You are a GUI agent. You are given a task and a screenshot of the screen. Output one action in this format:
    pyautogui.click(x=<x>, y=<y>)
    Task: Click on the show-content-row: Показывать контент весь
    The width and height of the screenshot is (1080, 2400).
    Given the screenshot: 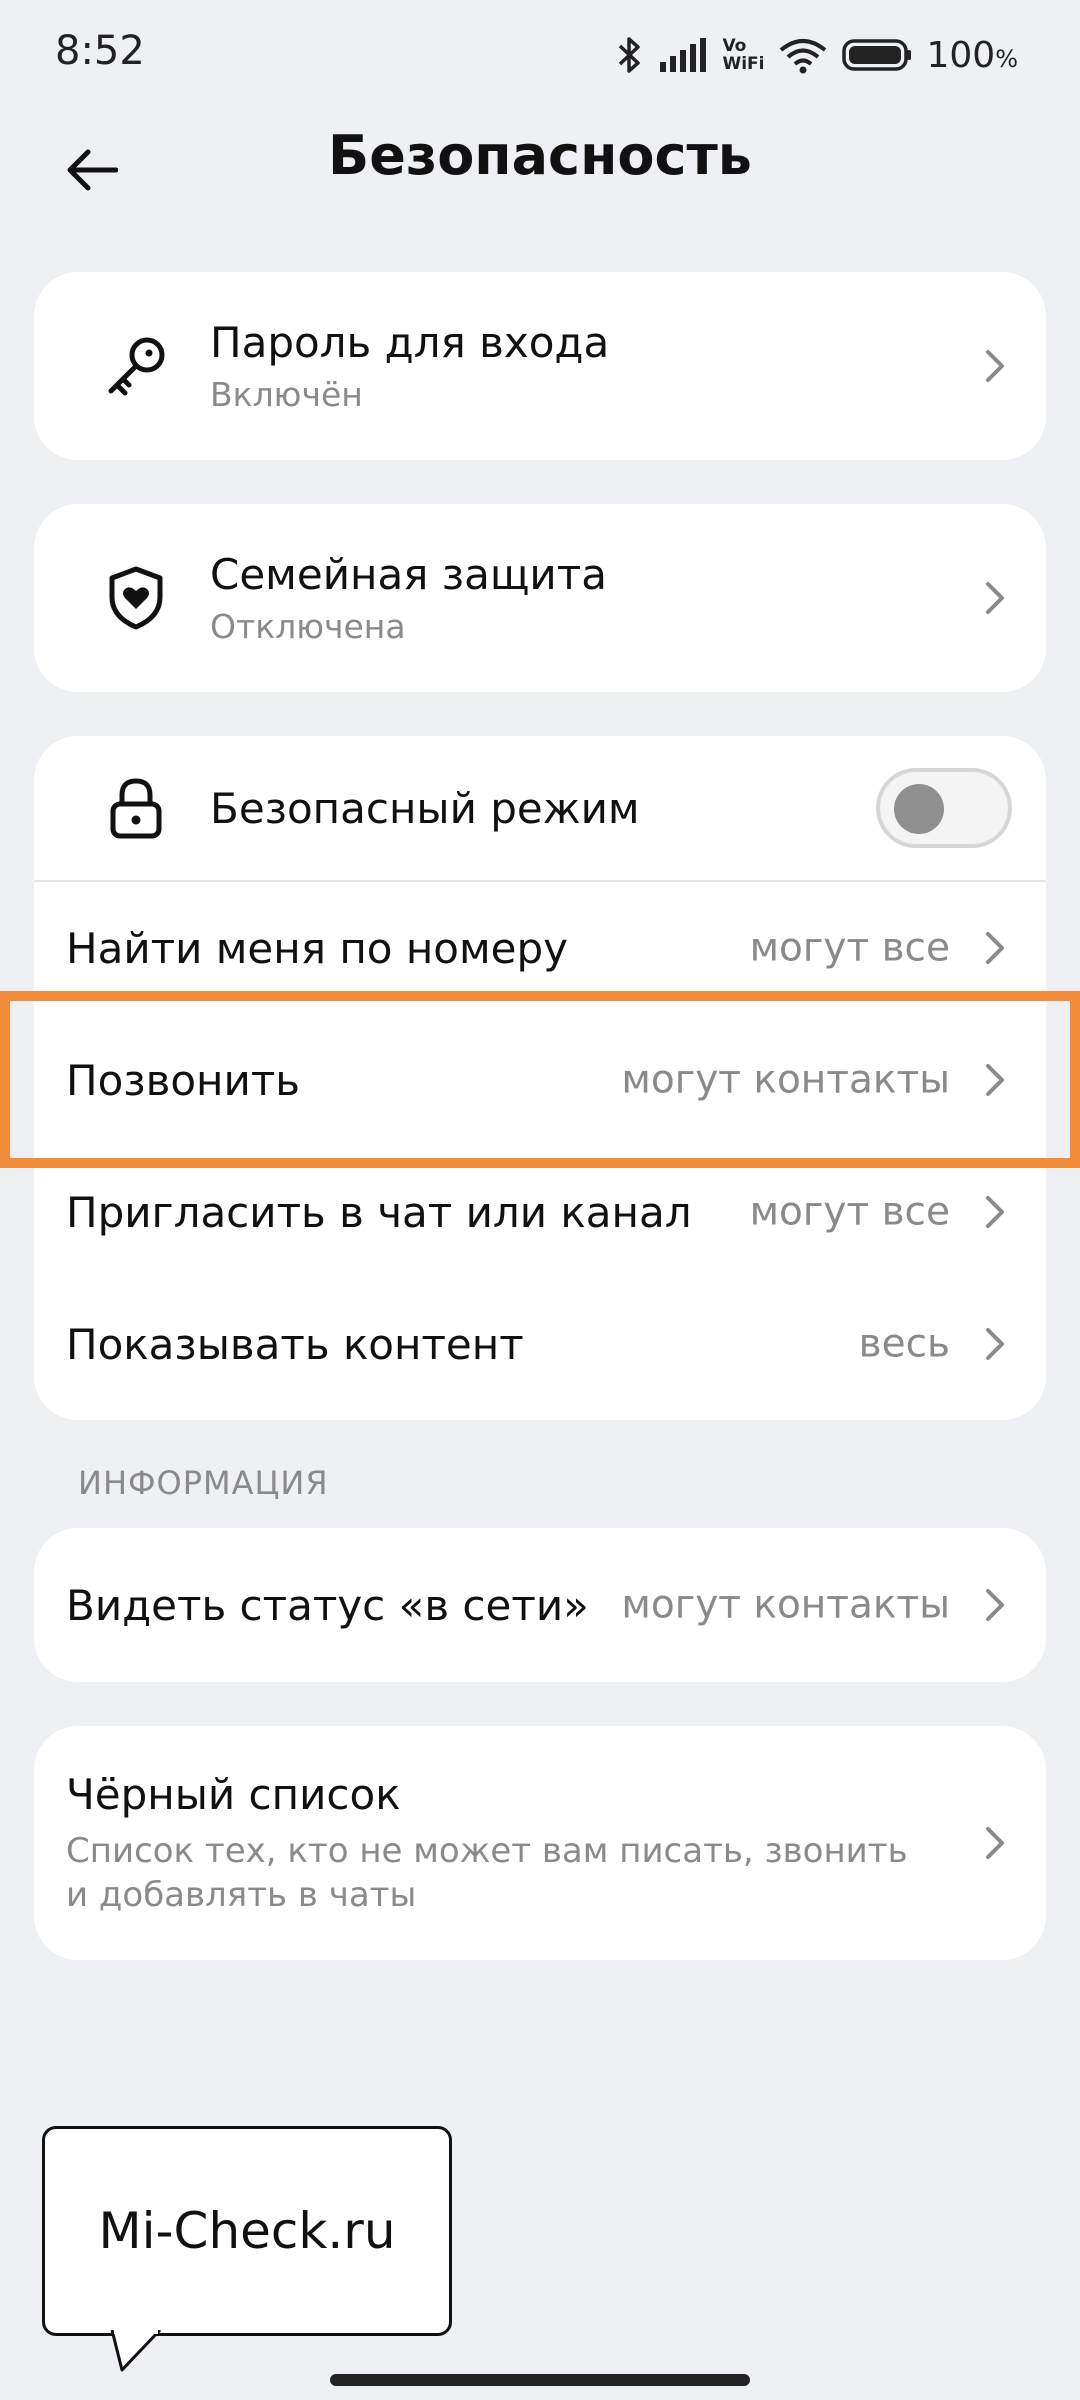 What is the action you would take?
    pyautogui.click(x=540, y=1344)
    